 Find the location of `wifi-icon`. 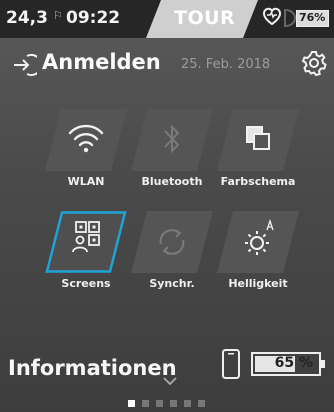

wifi-icon is located at coordinates (86, 138).